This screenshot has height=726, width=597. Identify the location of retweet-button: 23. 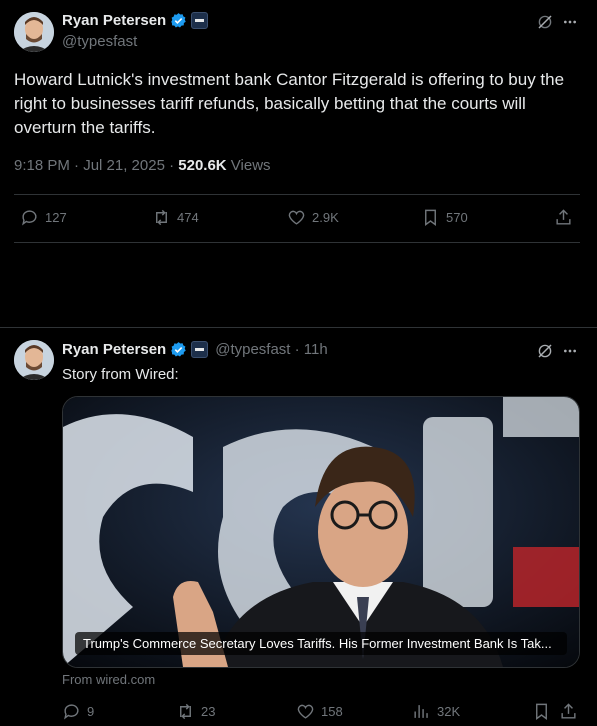
(195, 711).